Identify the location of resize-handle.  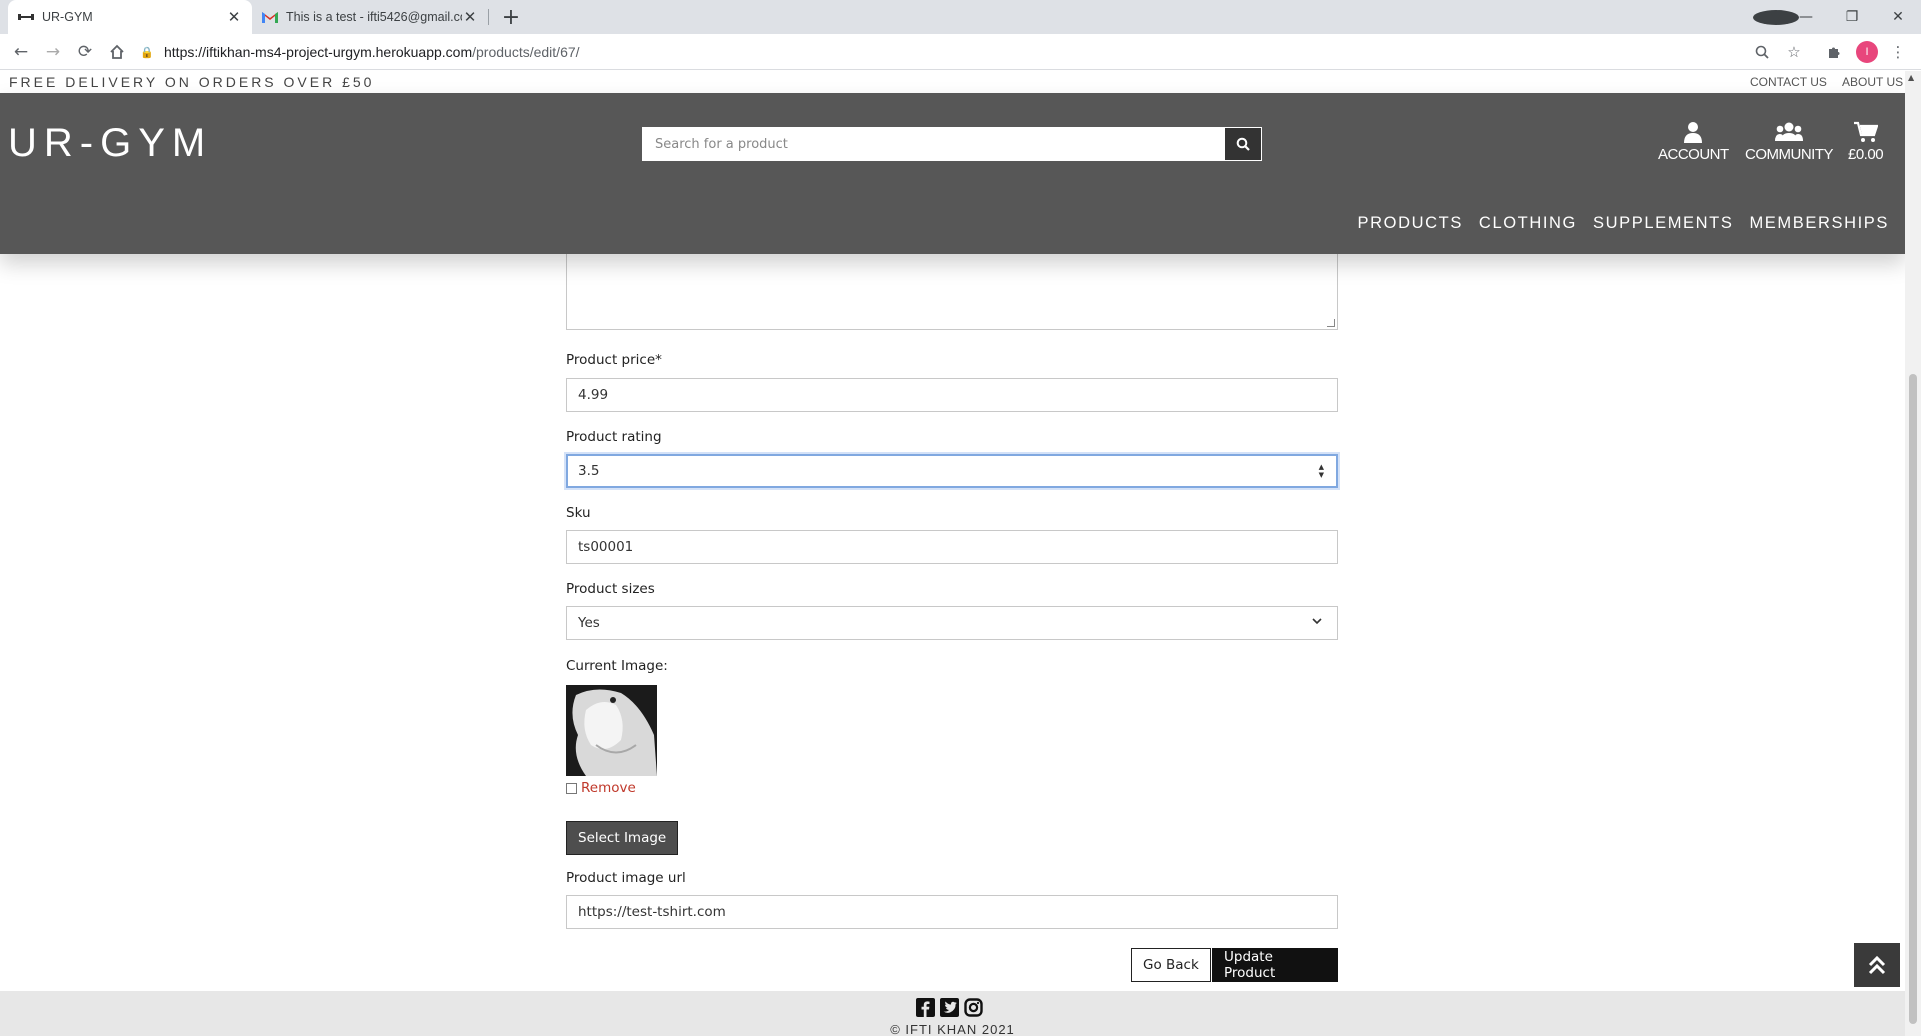
(1331, 323).